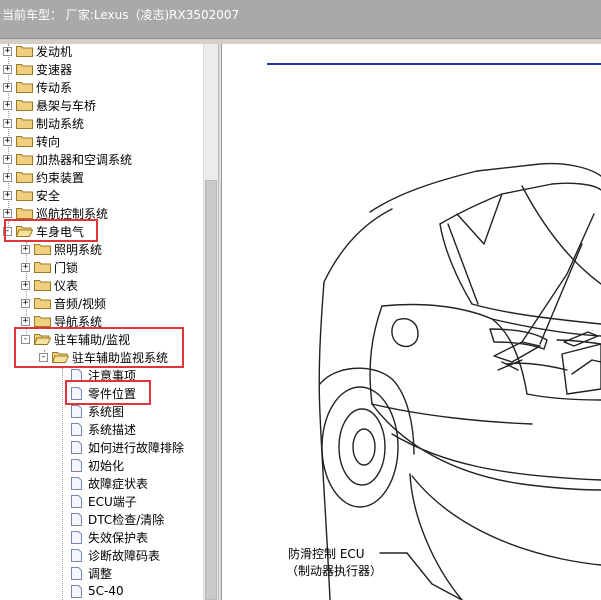 The width and height of the screenshot is (601, 600). Describe the element at coordinates (60, 177) in the screenshot. I see `tree-item-label: 约束装置` at that location.